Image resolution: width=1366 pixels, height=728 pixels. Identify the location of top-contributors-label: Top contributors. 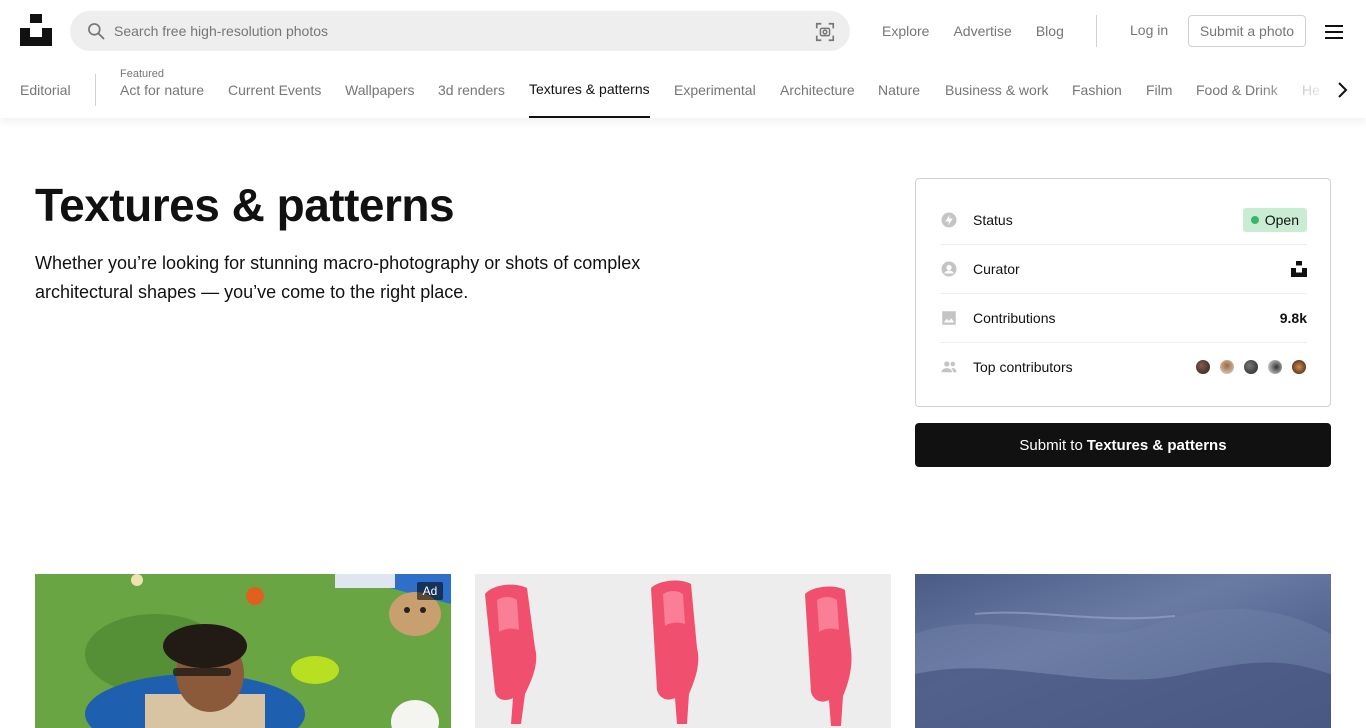
(1023, 366).